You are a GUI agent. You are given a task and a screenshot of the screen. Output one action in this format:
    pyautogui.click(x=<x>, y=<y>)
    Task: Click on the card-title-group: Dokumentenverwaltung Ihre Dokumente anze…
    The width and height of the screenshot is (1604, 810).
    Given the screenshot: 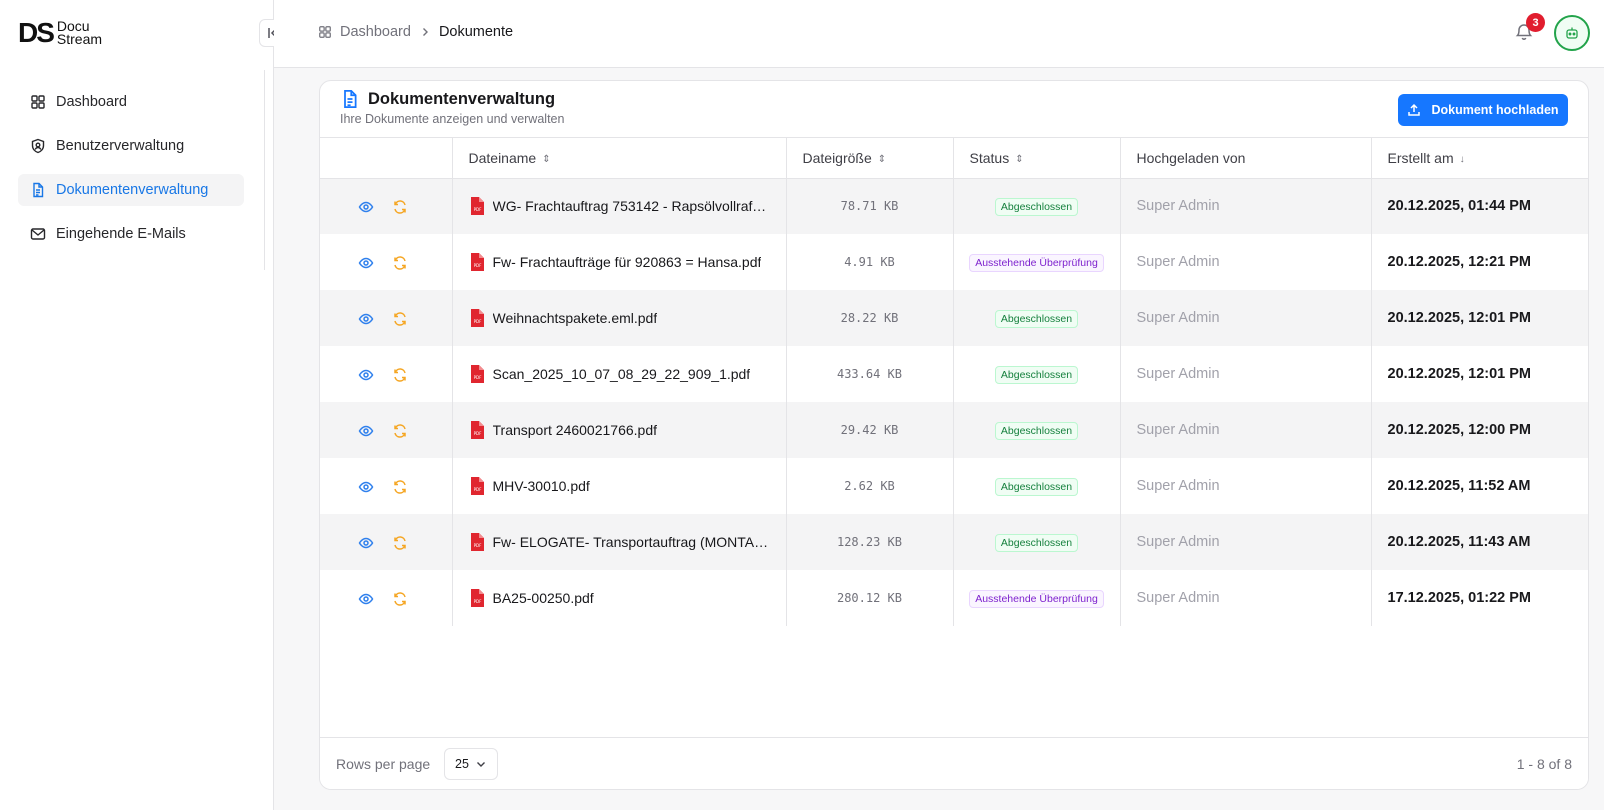 What is the action you would take?
    pyautogui.click(x=452, y=108)
    